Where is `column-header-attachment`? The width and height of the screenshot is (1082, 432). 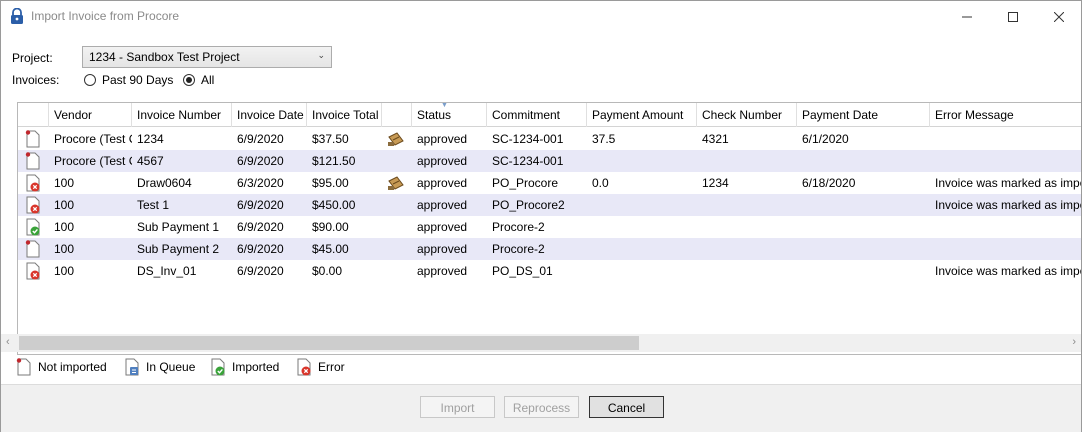 column-header-attachment is located at coordinates (397, 115).